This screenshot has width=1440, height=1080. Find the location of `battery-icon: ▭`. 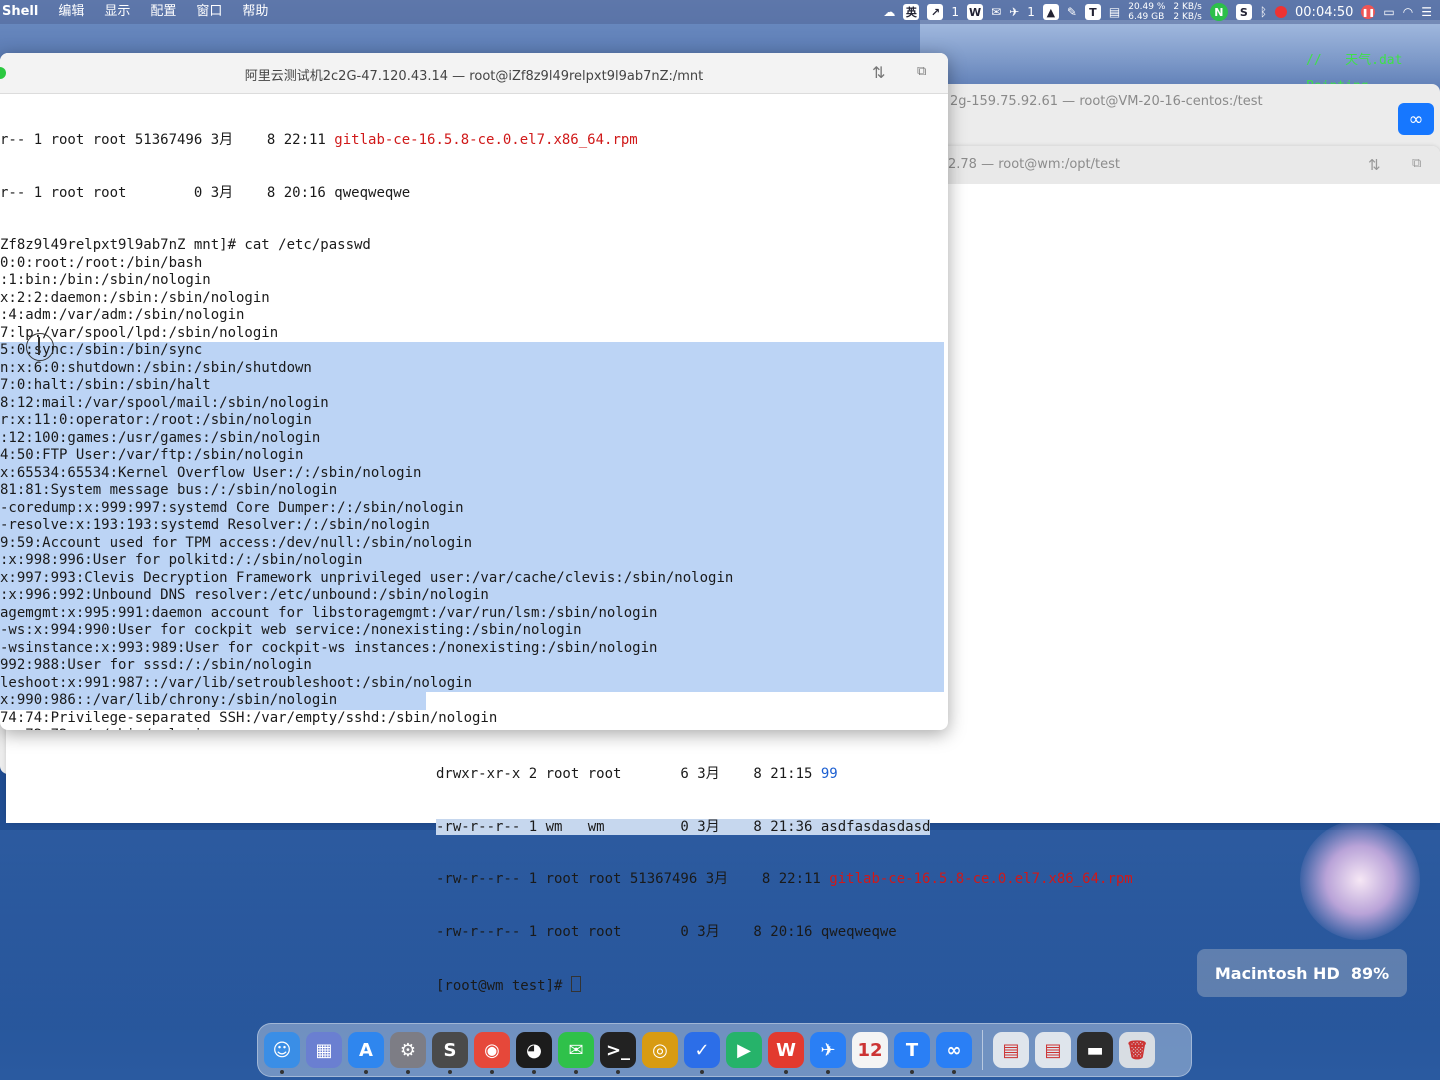

battery-icon: ▭ is located at coordinates (1388, 12).